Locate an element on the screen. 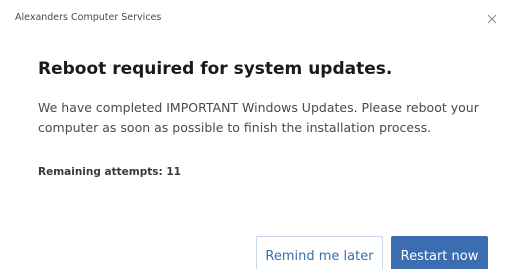 The height and width of the screenshot is (269, 507). window-title: Alexanders Computer Services is located at coordinates (88, 17).